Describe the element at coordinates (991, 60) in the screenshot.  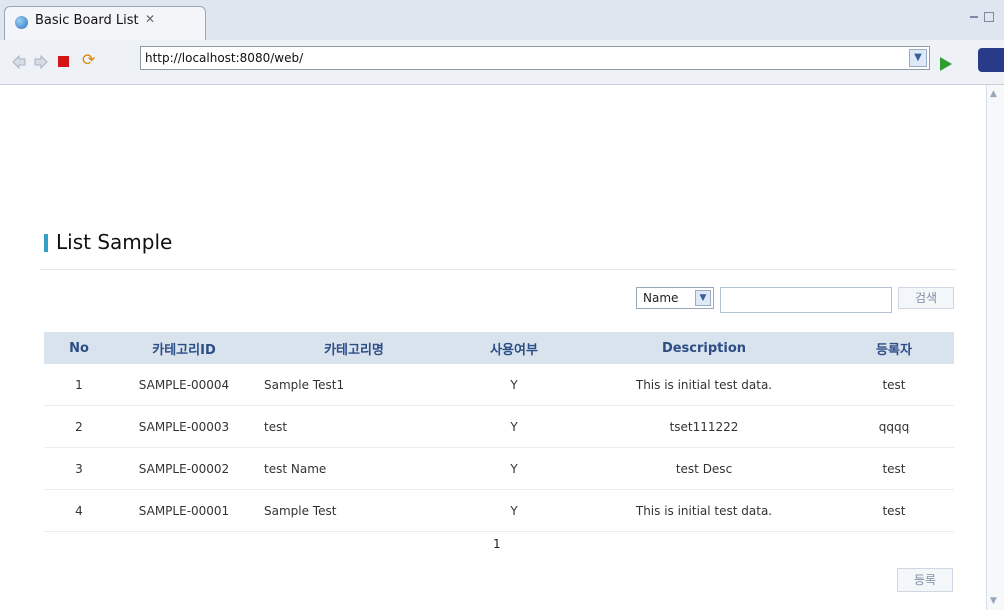
I see `browser-menu-icon` at that location.